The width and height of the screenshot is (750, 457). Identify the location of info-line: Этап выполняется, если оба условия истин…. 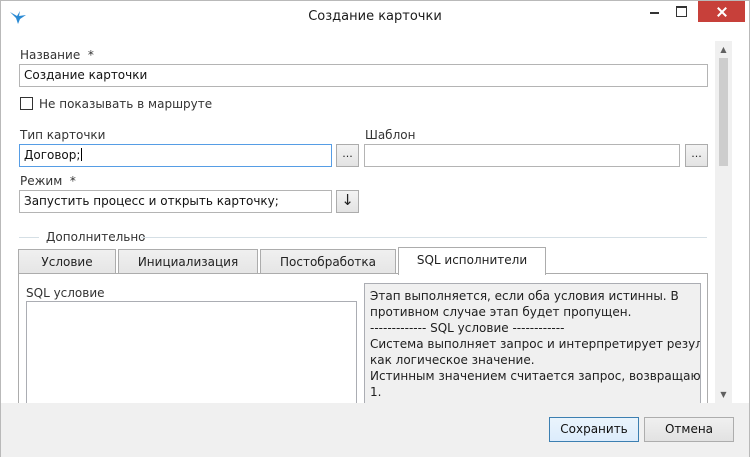
(524, 296).